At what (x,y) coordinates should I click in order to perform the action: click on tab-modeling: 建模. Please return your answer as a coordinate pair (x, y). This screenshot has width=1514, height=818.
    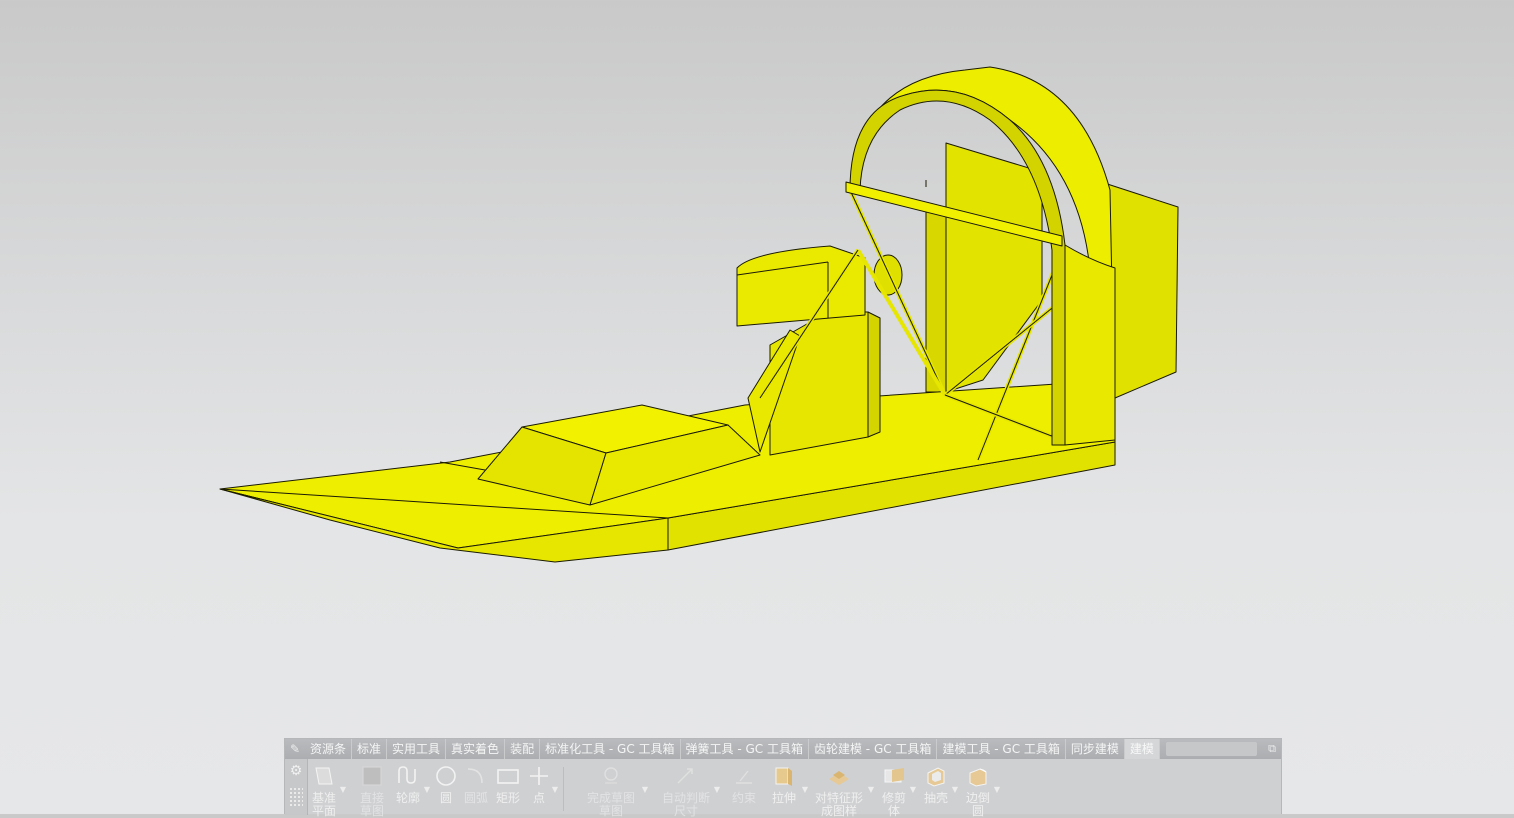
    Looking at the image, I should click on (1142, 749).